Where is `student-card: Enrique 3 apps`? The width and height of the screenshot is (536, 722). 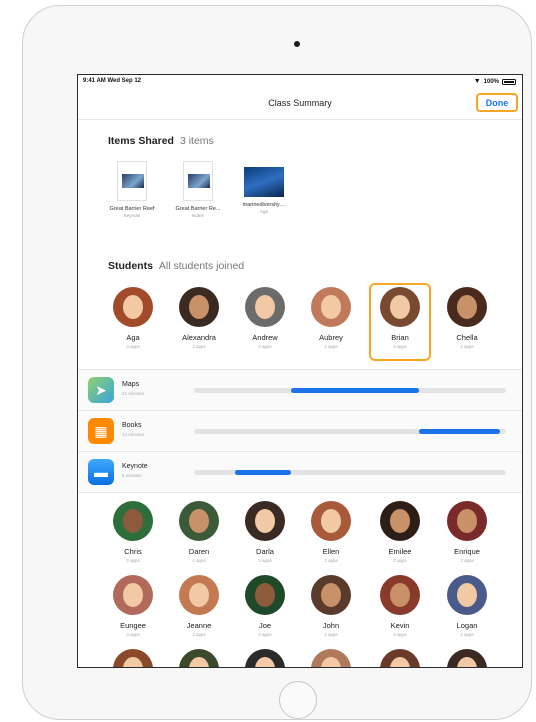
student-card: Enrique 3 apps is located at coordinates (467, 532).